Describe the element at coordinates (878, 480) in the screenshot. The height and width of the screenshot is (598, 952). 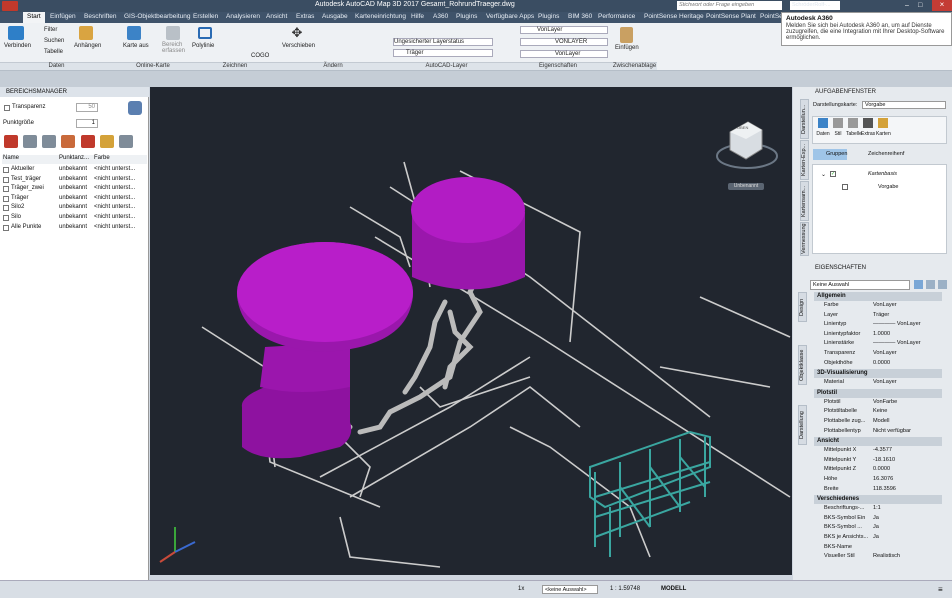
I see `property-row: Höhe 16.3076` at that location.